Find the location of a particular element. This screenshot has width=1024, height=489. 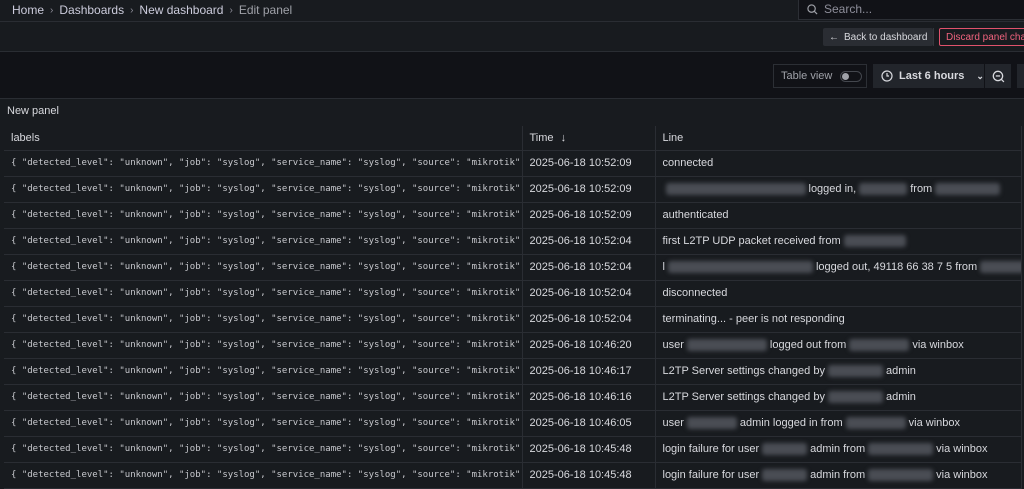

line-text: user is located at coordinates (673, 422).